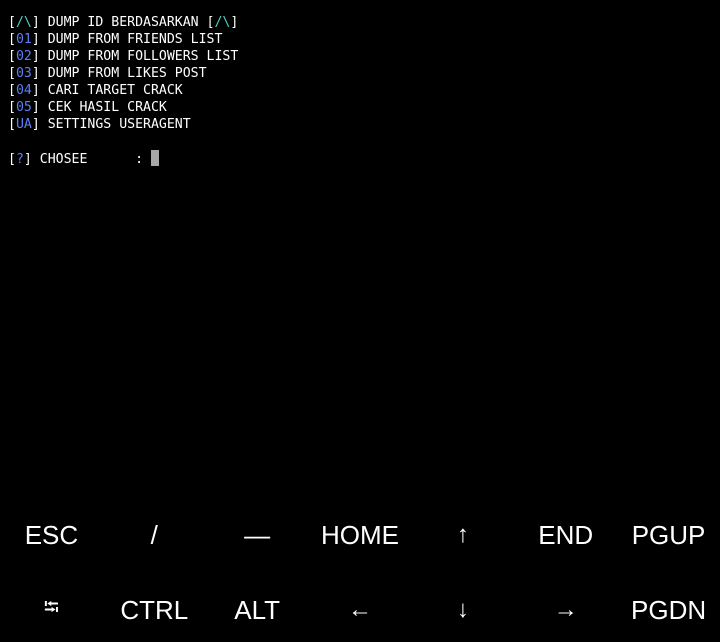  Describe the element at coordinates (143, 56) in the screenshot. I see `menu-item-text: DUMP FROM FOLLOWERS LIST` at that location.